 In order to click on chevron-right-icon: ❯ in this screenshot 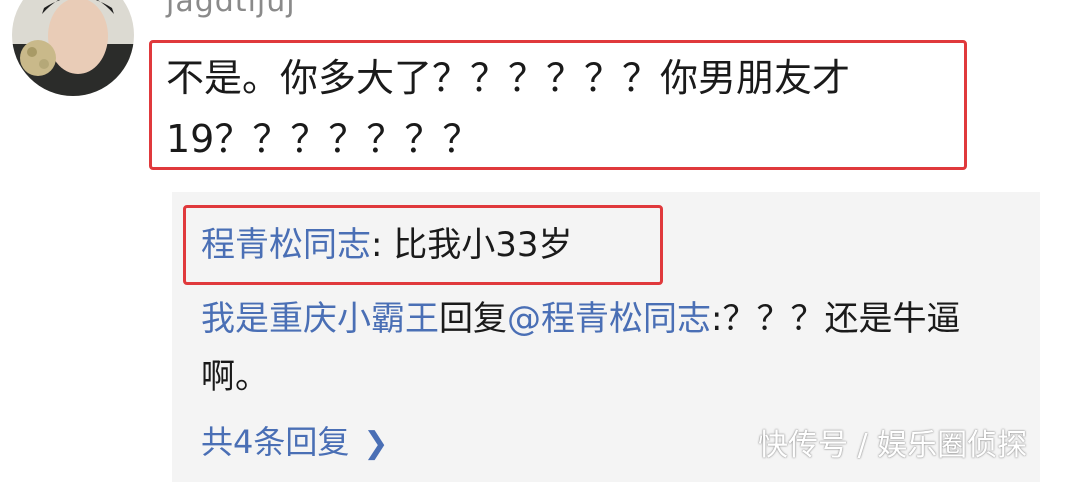, I will do `click(376, 443)`.